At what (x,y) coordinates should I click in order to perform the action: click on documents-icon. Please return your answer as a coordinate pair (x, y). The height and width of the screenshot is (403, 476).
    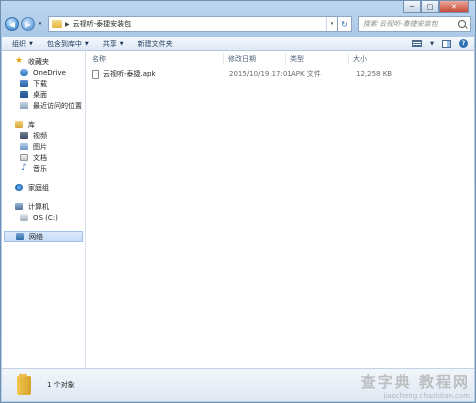
    Looking at the image, I should click on (24, 157).